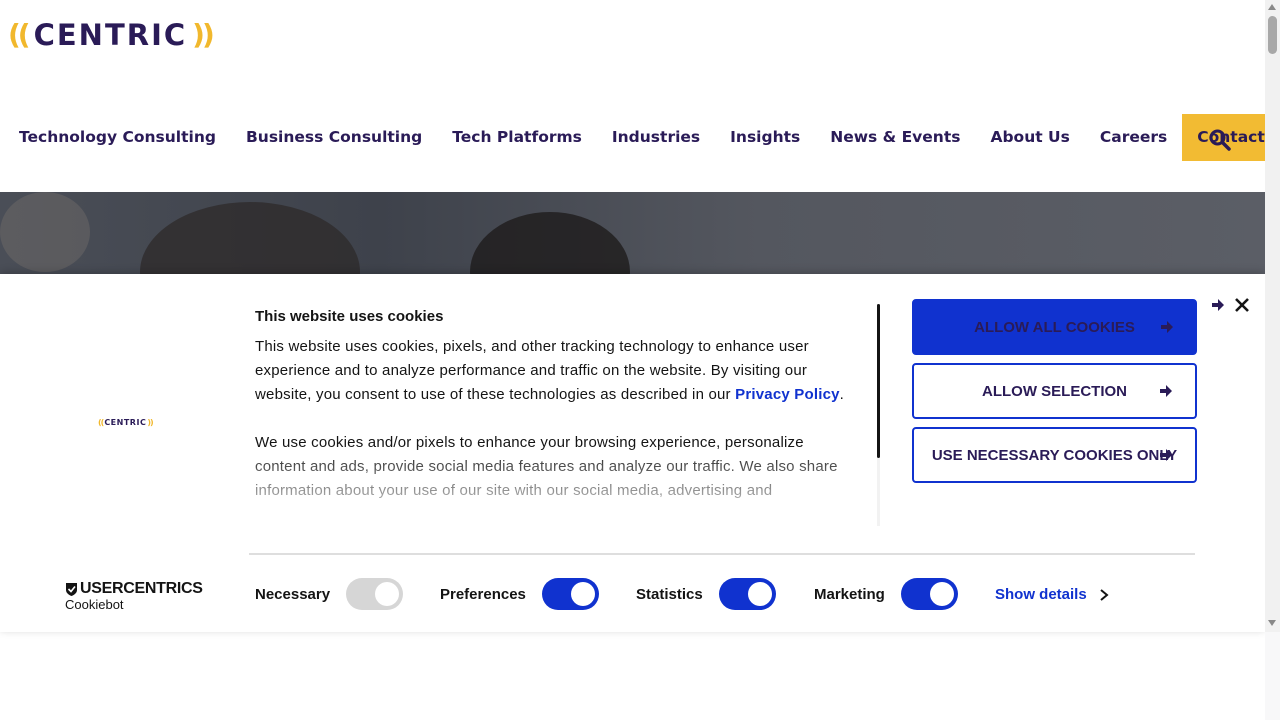  Describe the element at coordinates (895, 137) in the screenshot. I see `nav-news-events: News & Events` at that location.